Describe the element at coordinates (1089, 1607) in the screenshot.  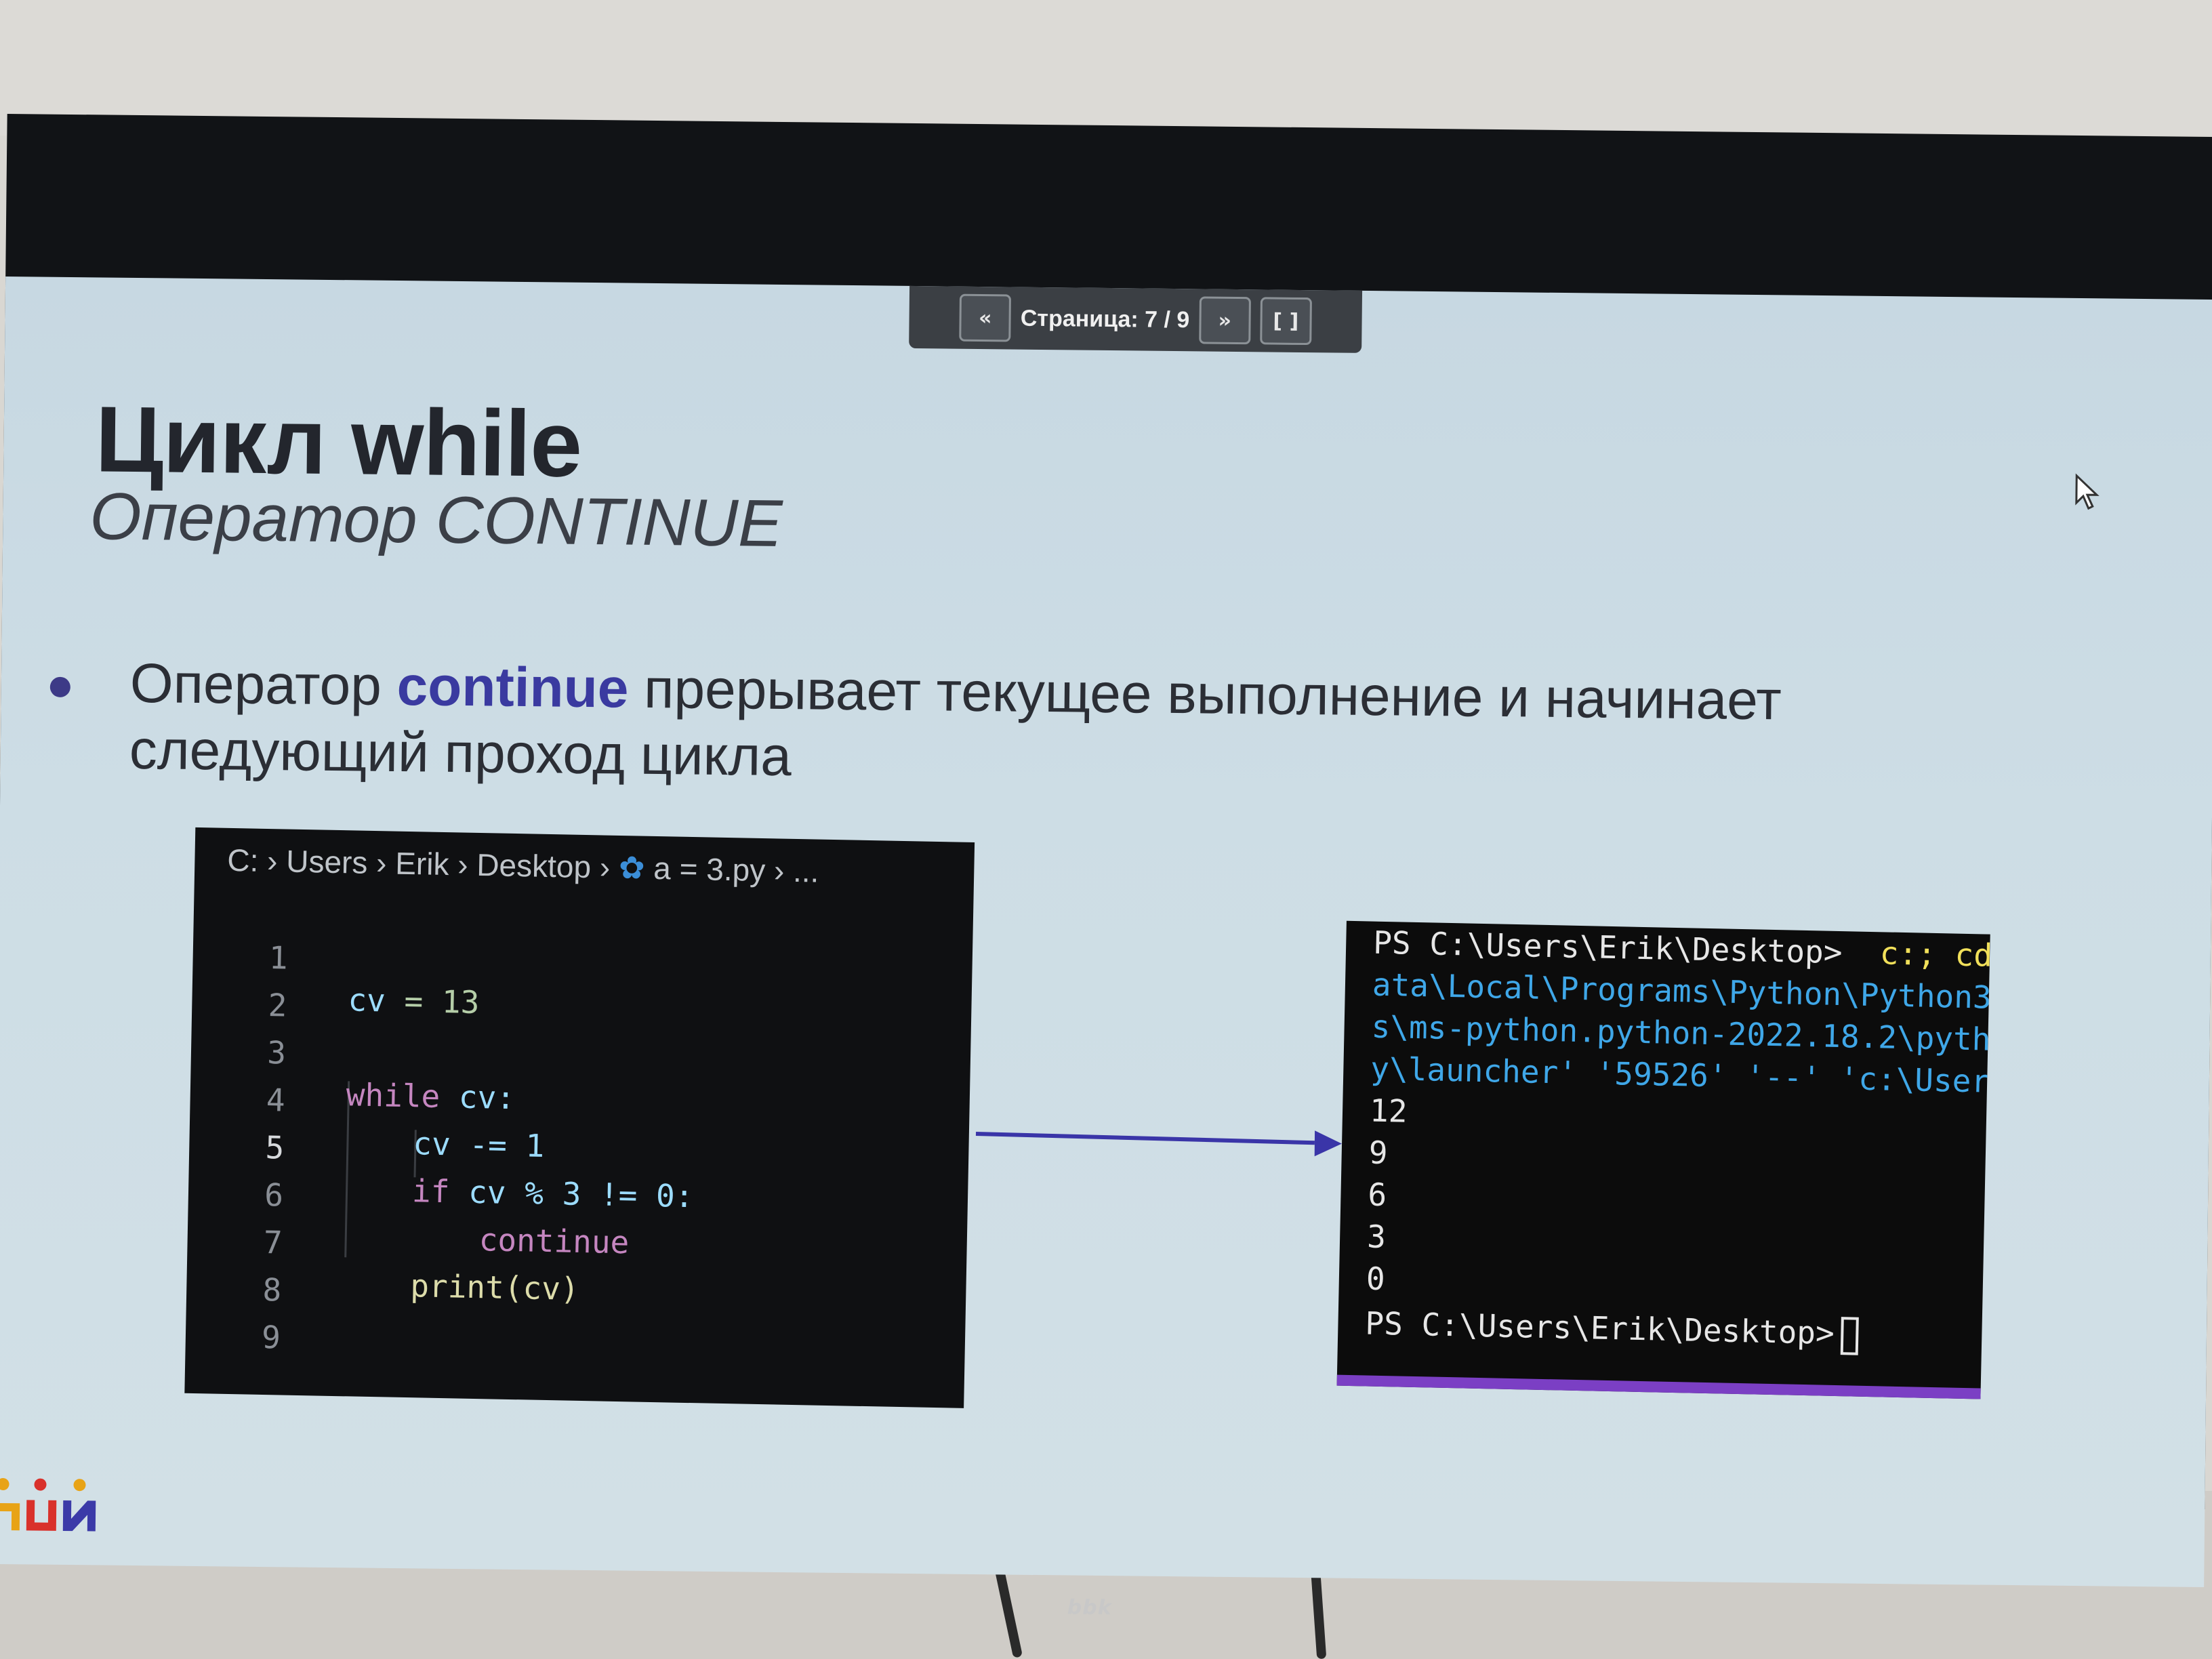
I see `tv-brand-logo: bbk` at that location.